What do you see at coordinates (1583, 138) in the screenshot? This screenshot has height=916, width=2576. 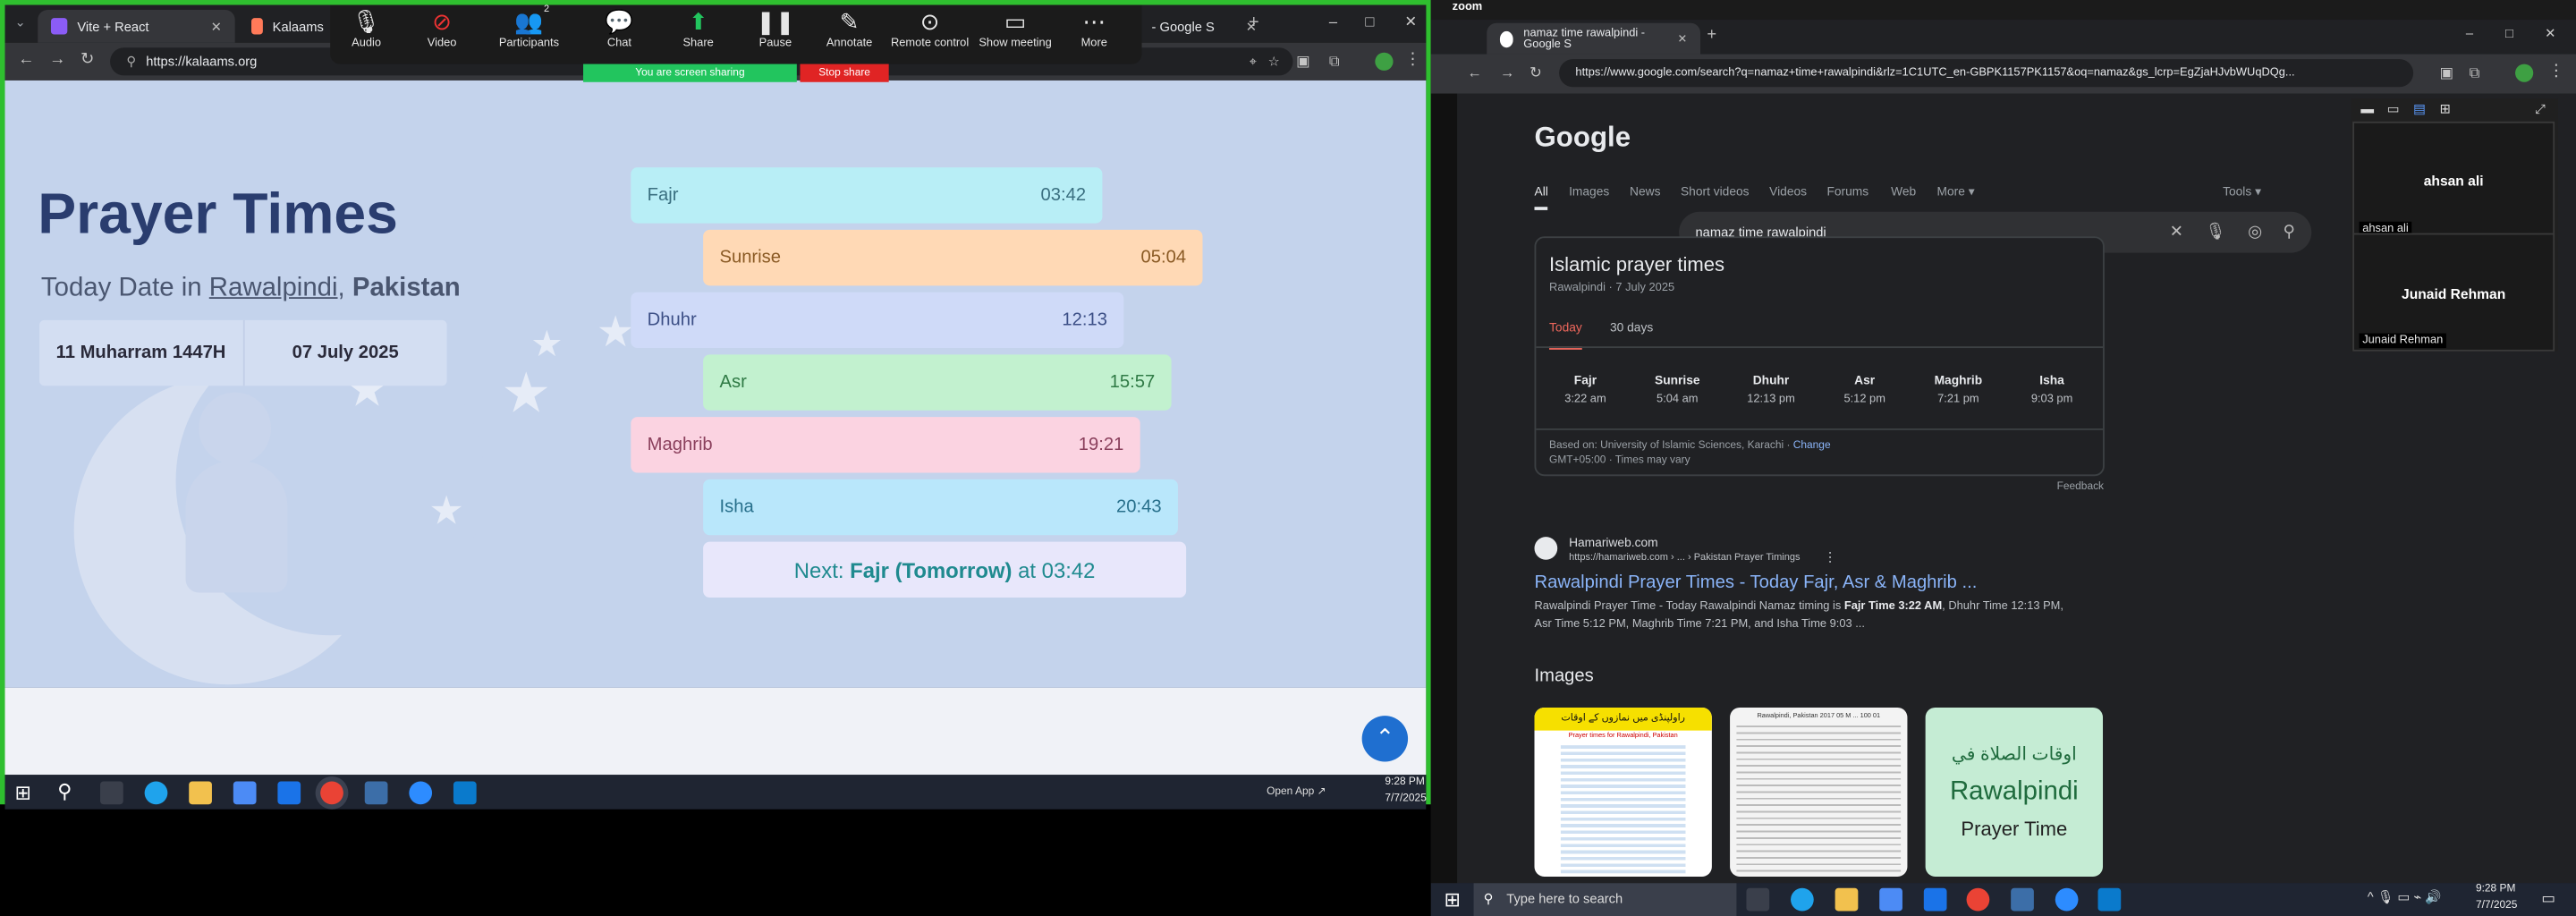 I see `google-logo: Google` at bounding box center [1583, 138].